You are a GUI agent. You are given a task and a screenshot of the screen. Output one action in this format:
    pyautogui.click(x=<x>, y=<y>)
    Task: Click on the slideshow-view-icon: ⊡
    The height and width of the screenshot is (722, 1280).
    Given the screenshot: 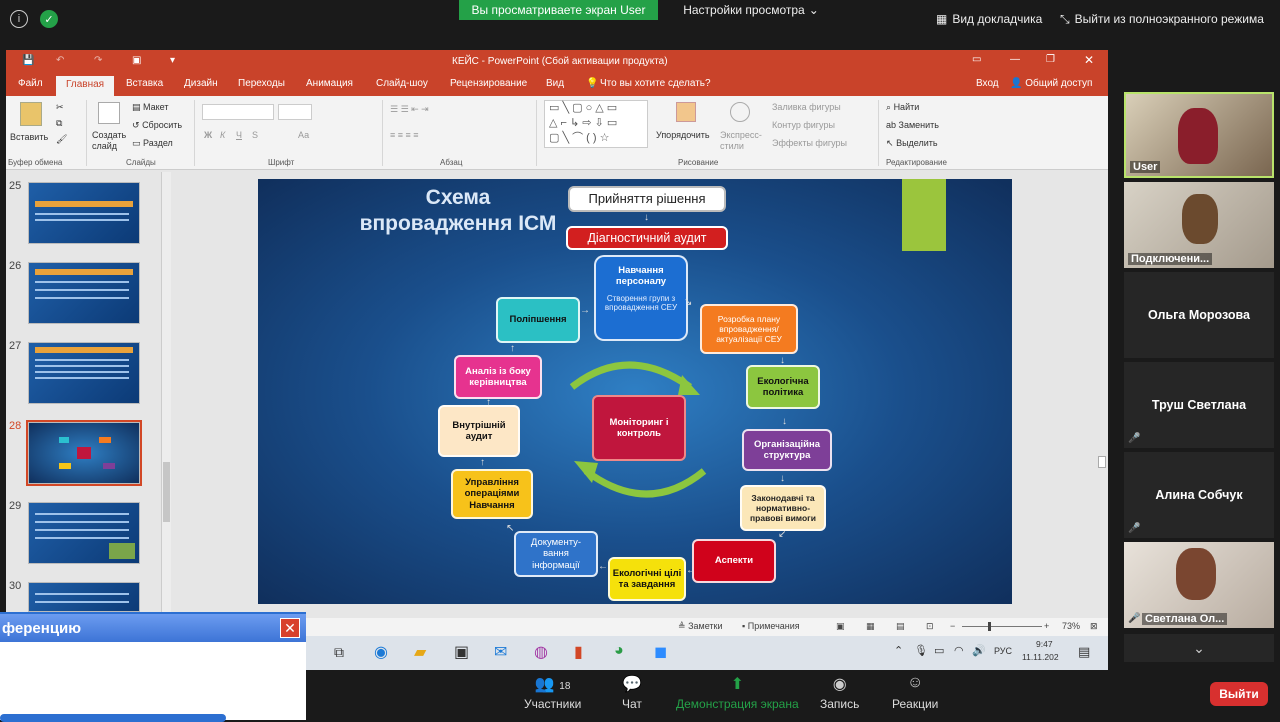 What is the action you would take?
    pyautogui.click(x=930, y=626)
    